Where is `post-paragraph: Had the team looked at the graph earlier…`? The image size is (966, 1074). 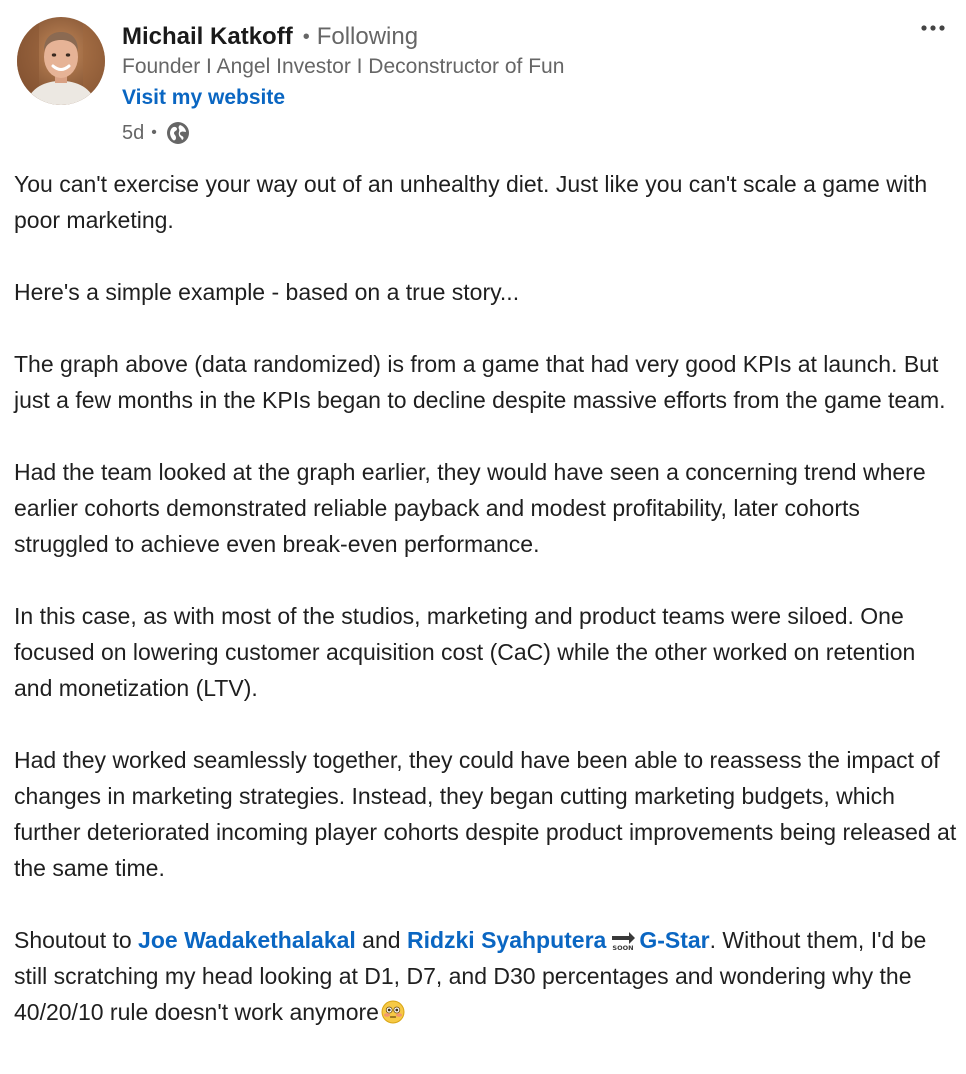
post-paragraph: Had the team looked at the graph earlier… is located at coordinates (470, 508).